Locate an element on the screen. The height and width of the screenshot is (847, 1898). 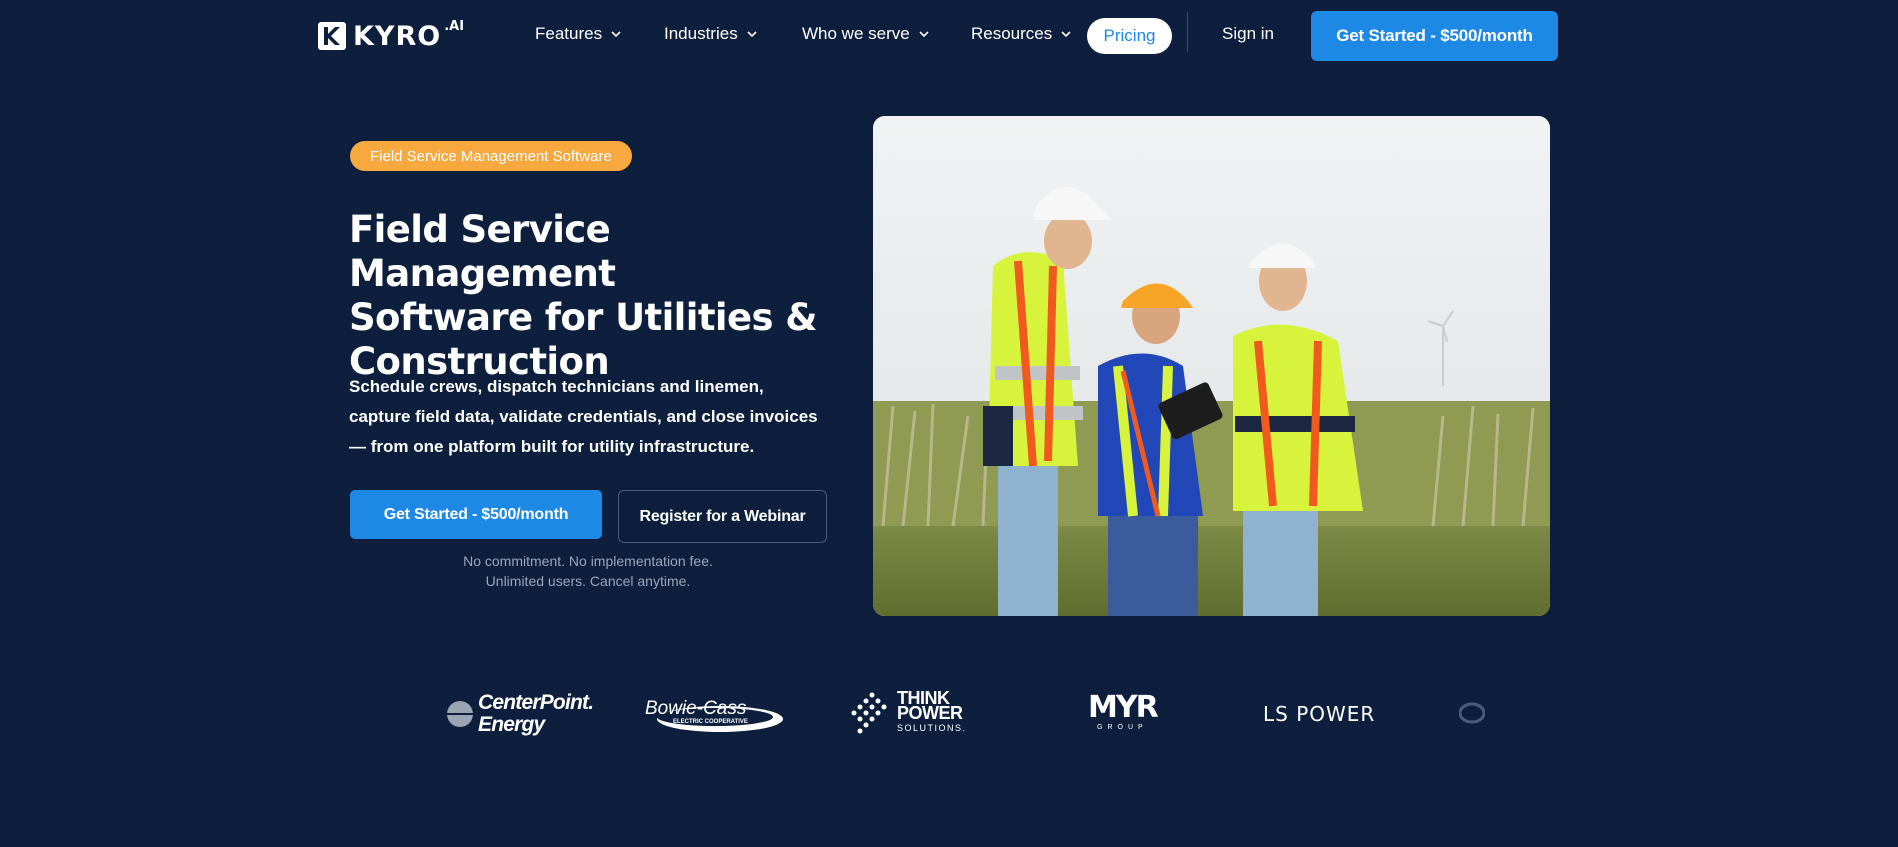
think-power-text: THINK POWER SOLUTIONS. is located at coordinates (932, 712).